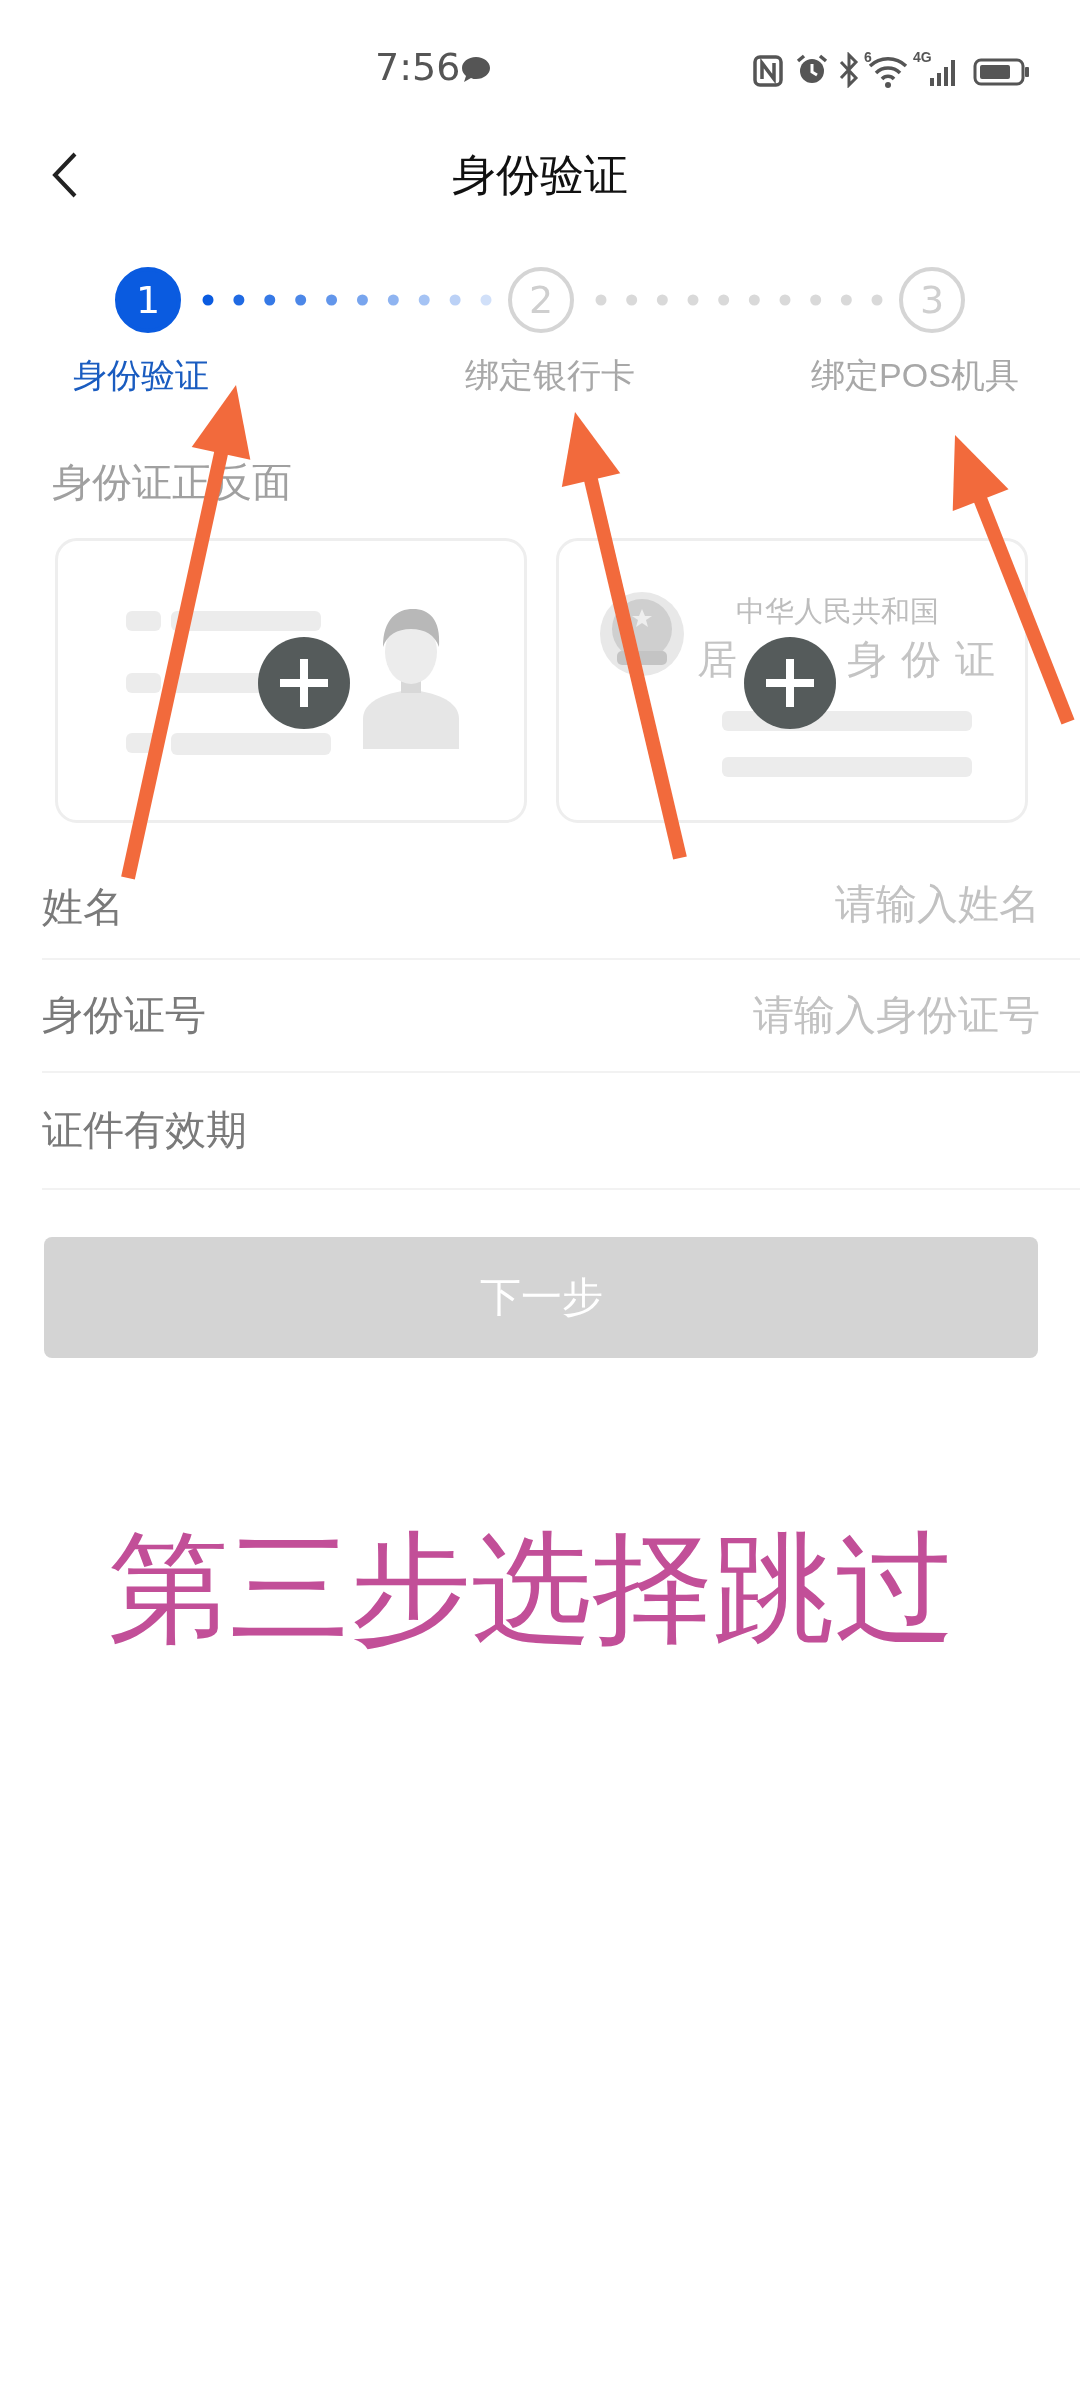 The height and width of the screenshot is (2387, 1080). I want to click on input-field: 请输入姓名, so click(740, 904).